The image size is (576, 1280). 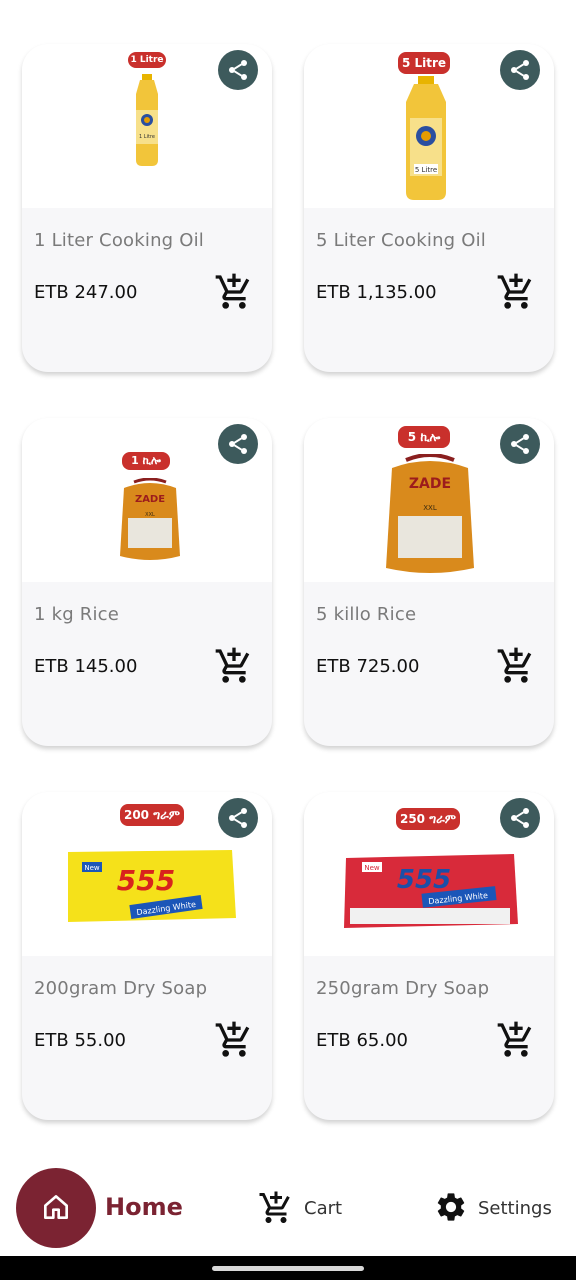 What do you see at coordinates (80, 1040) in the screenshot?
I see `product-price: ETB 55.00` at bounding box center [80, 1040].